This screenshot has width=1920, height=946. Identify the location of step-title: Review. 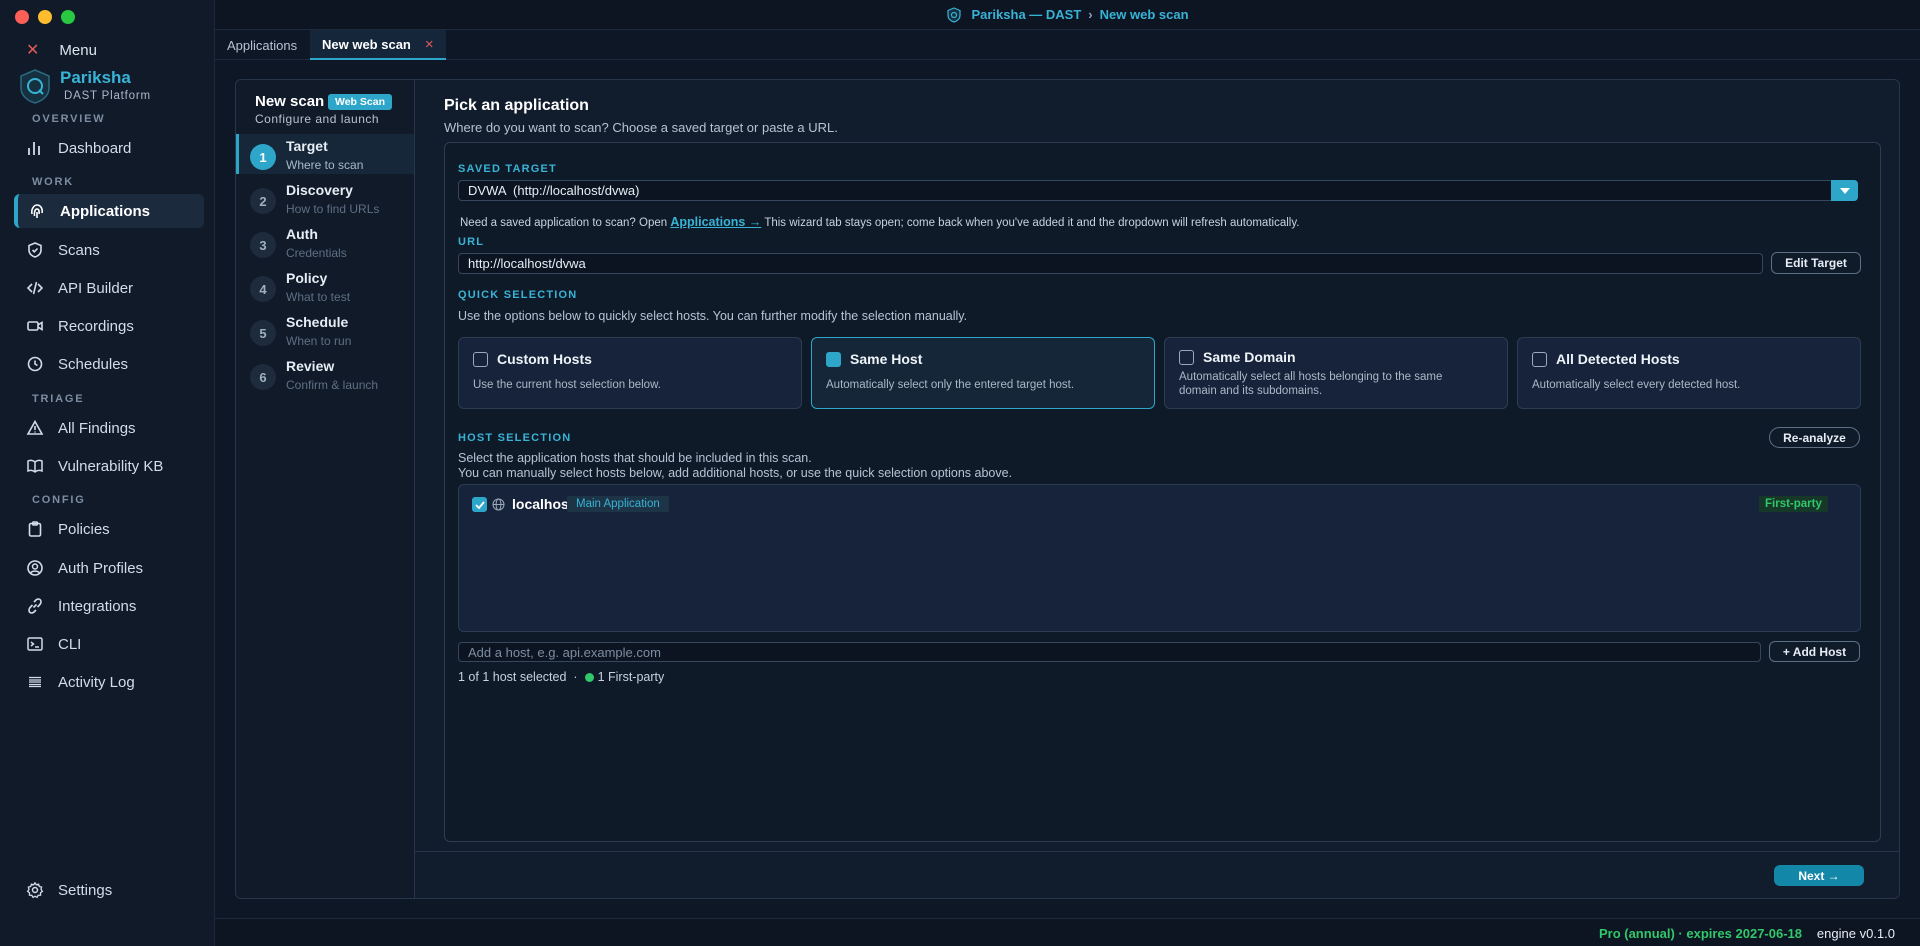
(310, 366).